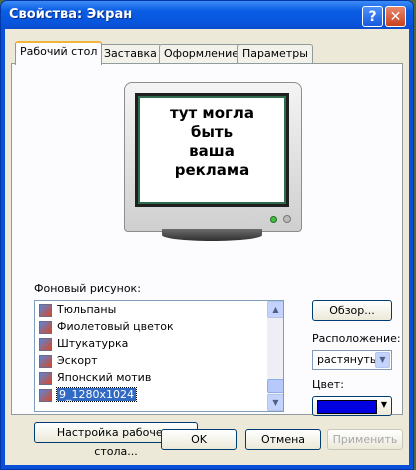  Describe the element at coordinates (275, 309) in the screenshot. I see `scroll-up-icon: ▲` at that location.